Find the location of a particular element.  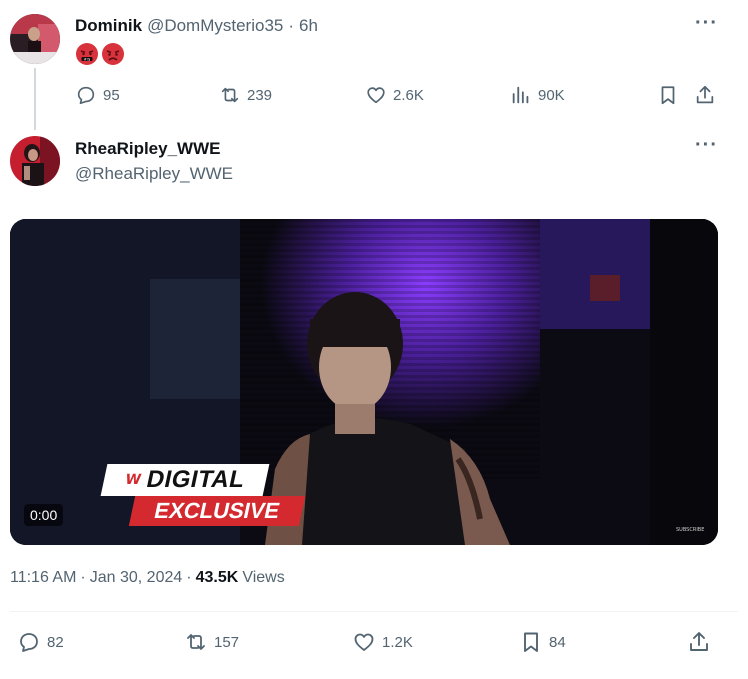

badge-bottom: EXCLUSIVE is located at coordinates (217, 511).